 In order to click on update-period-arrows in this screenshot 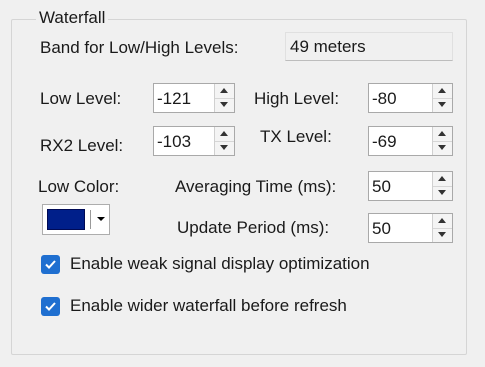, I will do `click(442, 228)`.